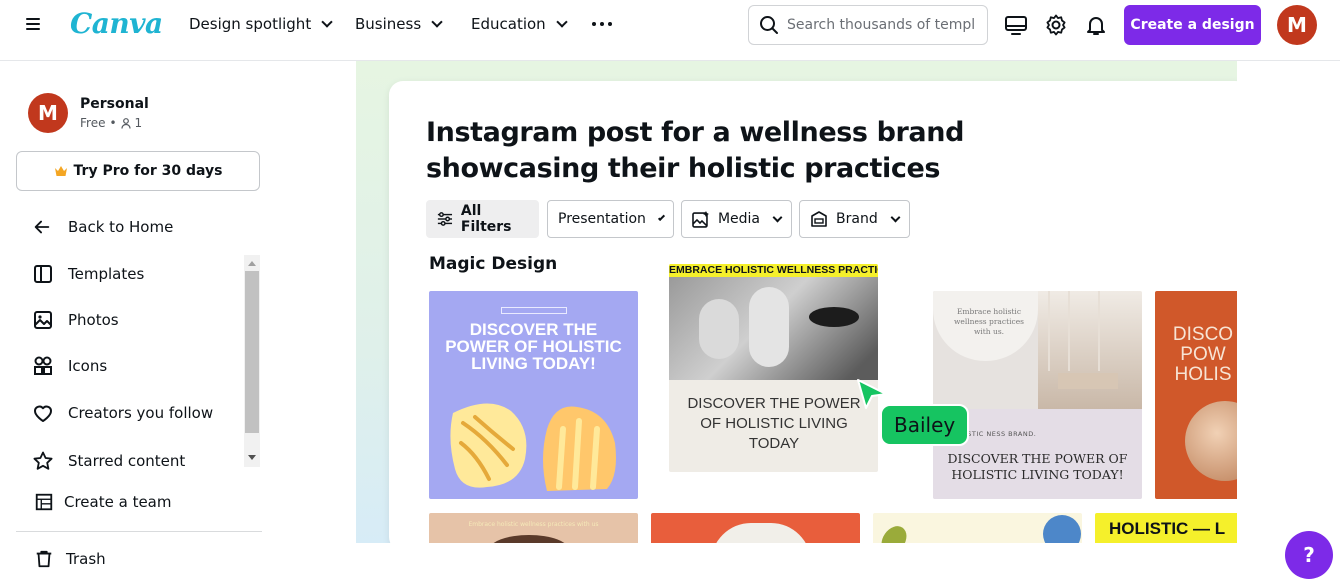  What do you see at coordinates (857, 219) in the screenshot?
I see `filter-label: Brand` at bounding box center [857, 219].